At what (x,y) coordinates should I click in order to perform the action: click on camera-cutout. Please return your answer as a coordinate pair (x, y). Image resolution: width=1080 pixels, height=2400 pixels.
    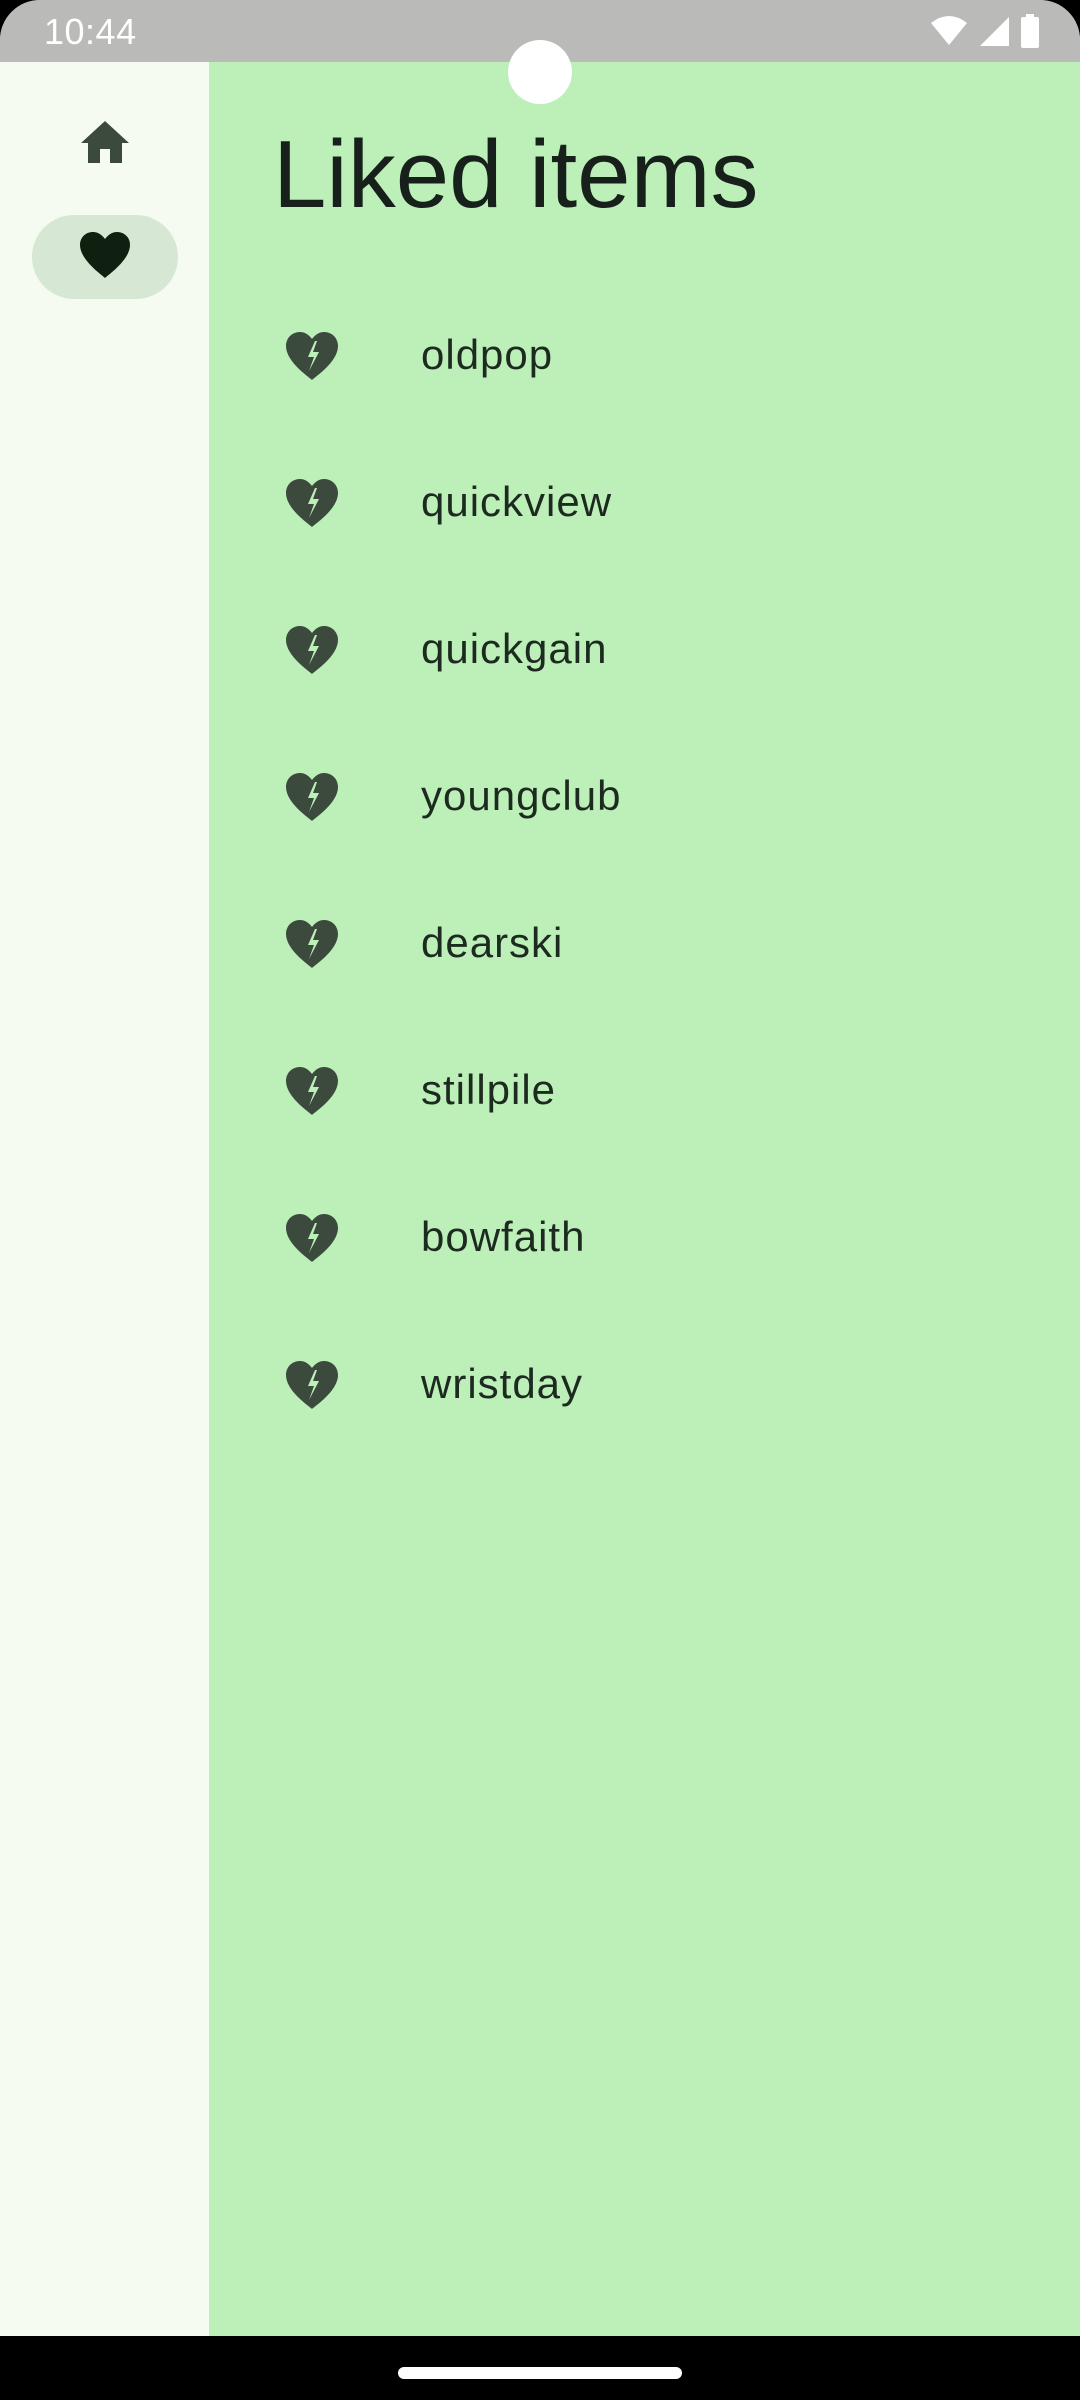
    Looking at the image, I should click on (540, 72).